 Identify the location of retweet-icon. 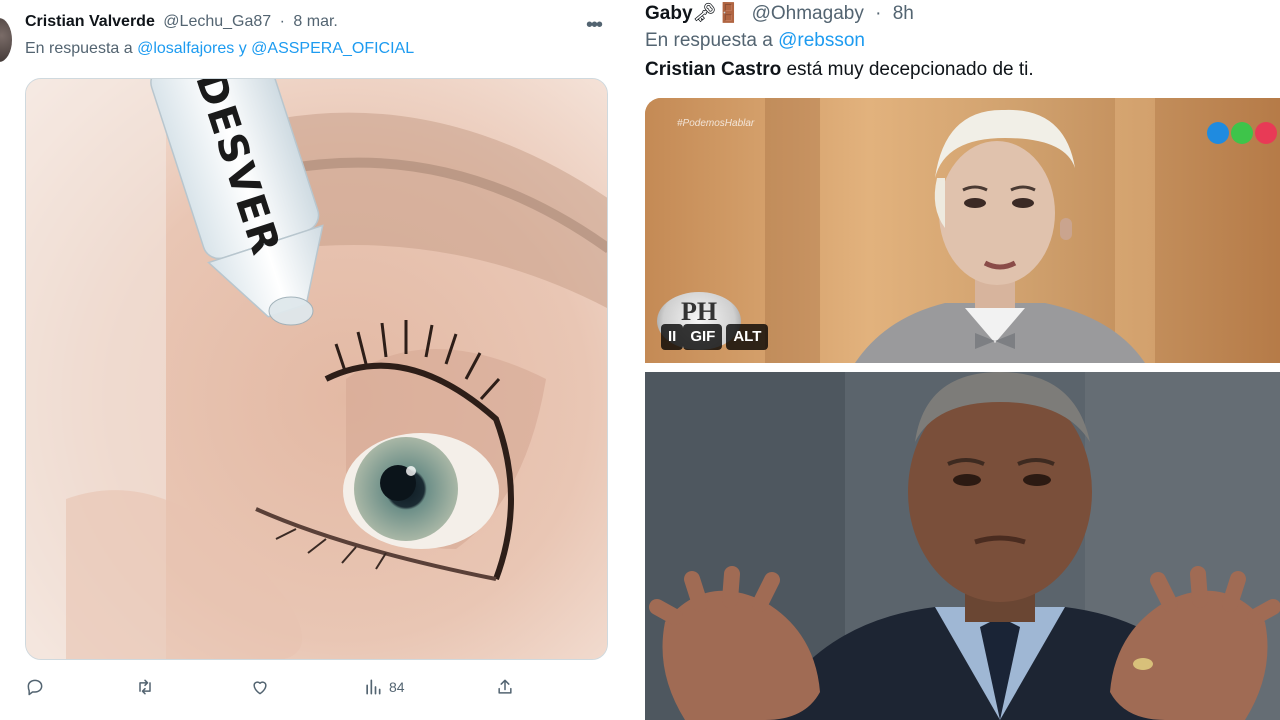
(145, 687).